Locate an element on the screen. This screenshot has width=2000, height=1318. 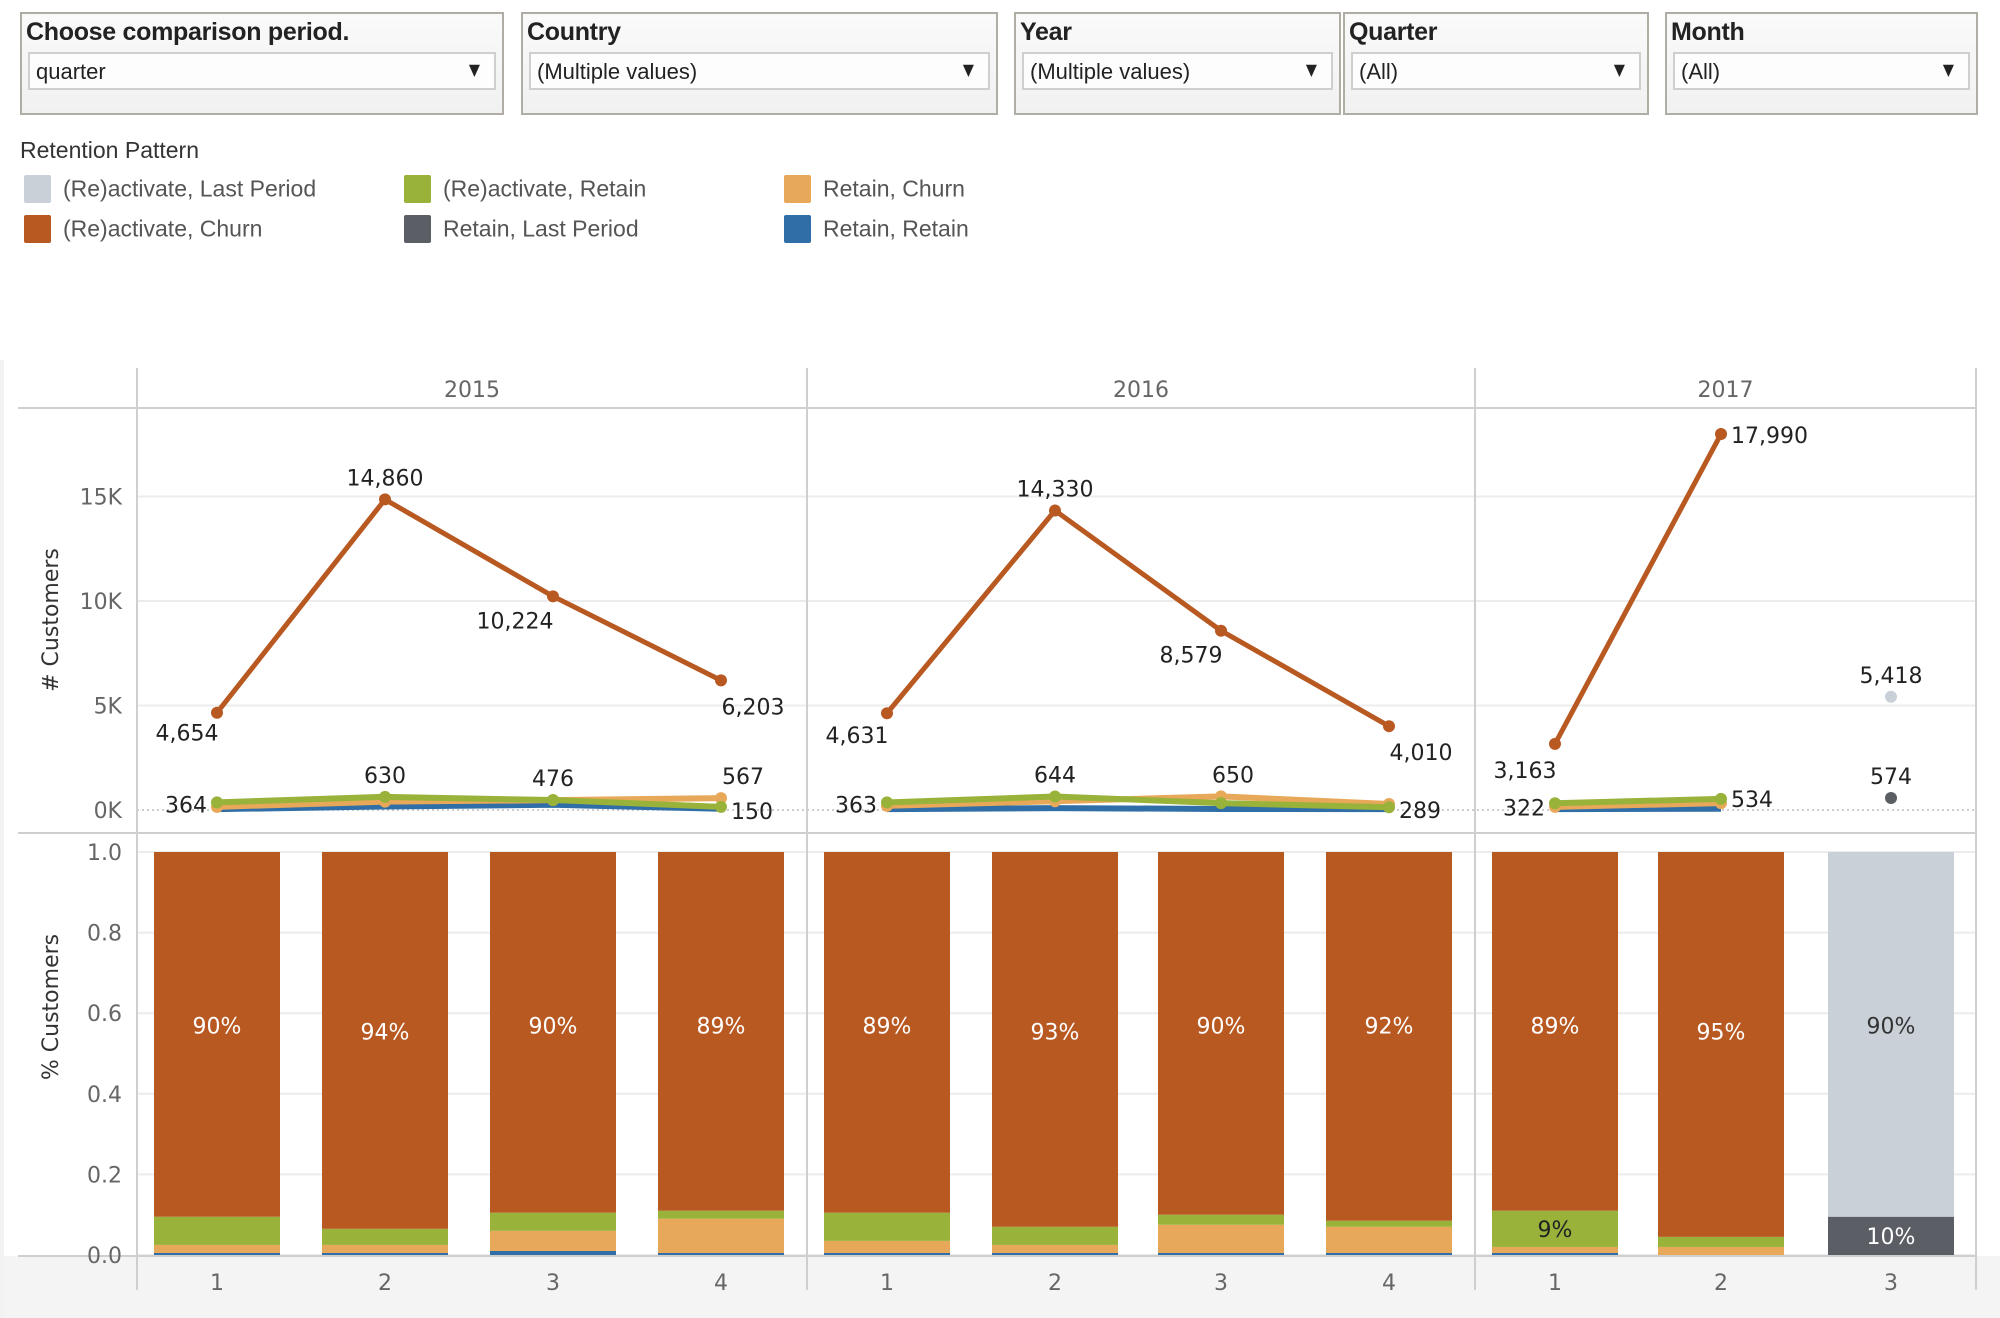
line-data-label: 363 is located at coordinates (856, 805).